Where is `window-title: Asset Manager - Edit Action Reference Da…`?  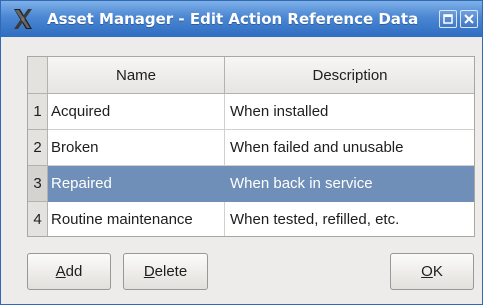
window-title: Asset Manager - Edit Action Reference Da… is located at coordinates (233, 19).